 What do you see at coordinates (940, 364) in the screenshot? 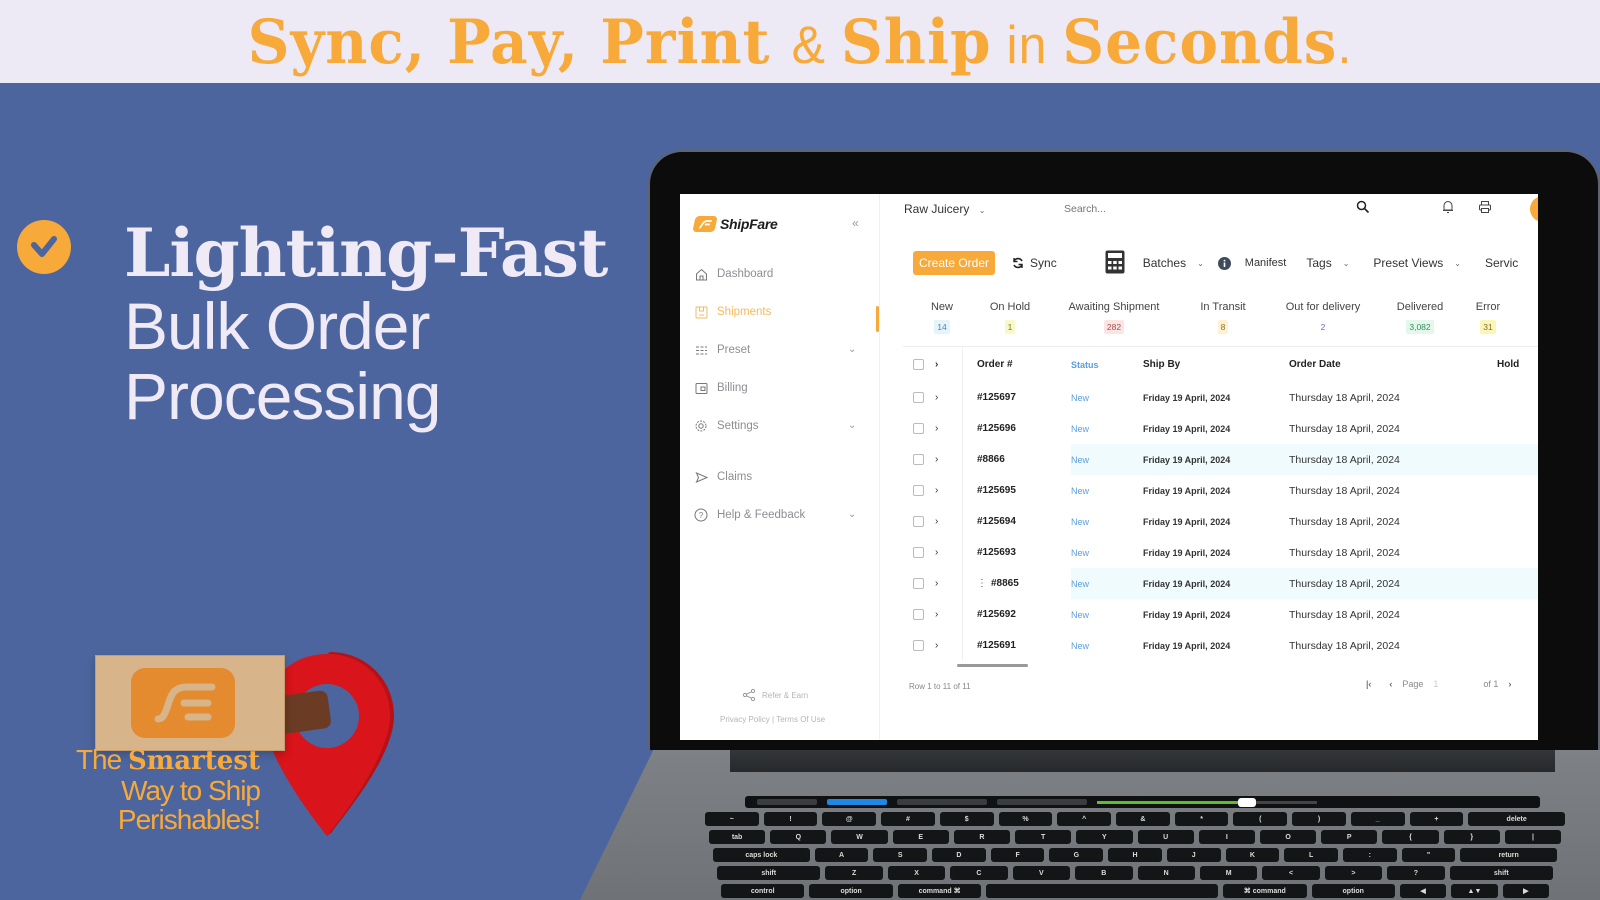
I see `expand-all-icon: ›` at bounding box center [940, 364].